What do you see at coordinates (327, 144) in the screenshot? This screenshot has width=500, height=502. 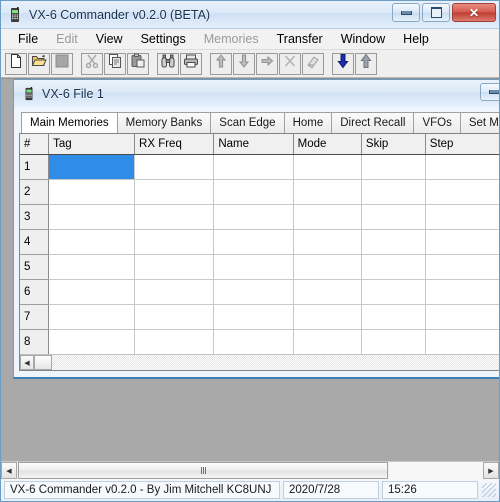 I see `column-header-mode: Mode` at bounding box center [327, 144].